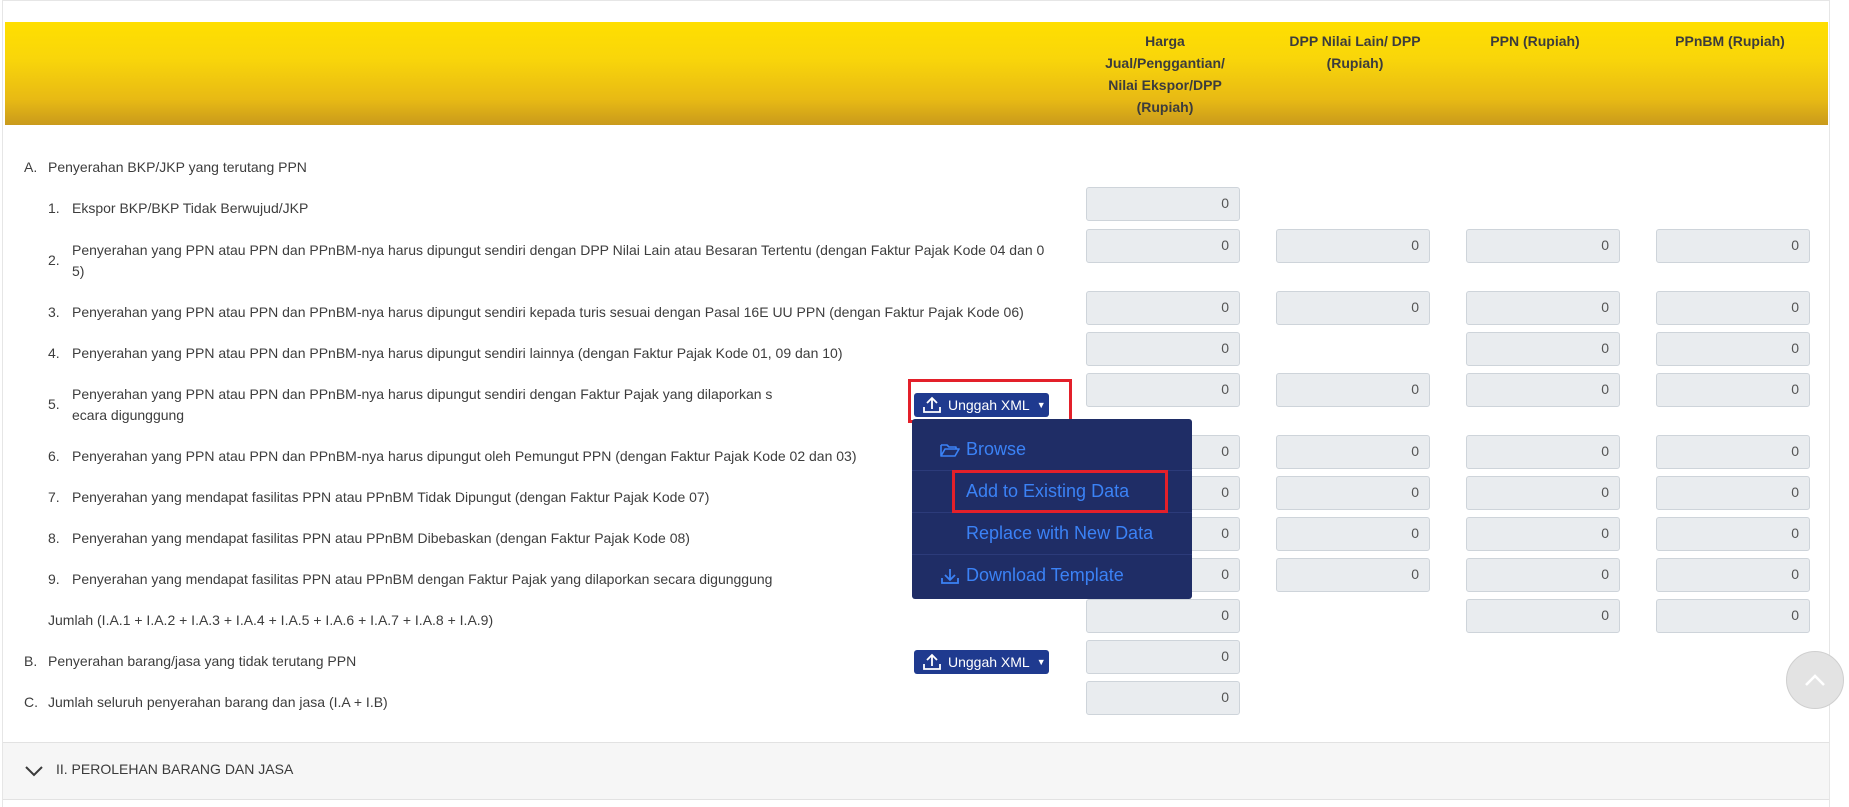 The height and width of the screenshot is (807, 1849). I want to click on chevron-up-icon, so click(1815, 680).